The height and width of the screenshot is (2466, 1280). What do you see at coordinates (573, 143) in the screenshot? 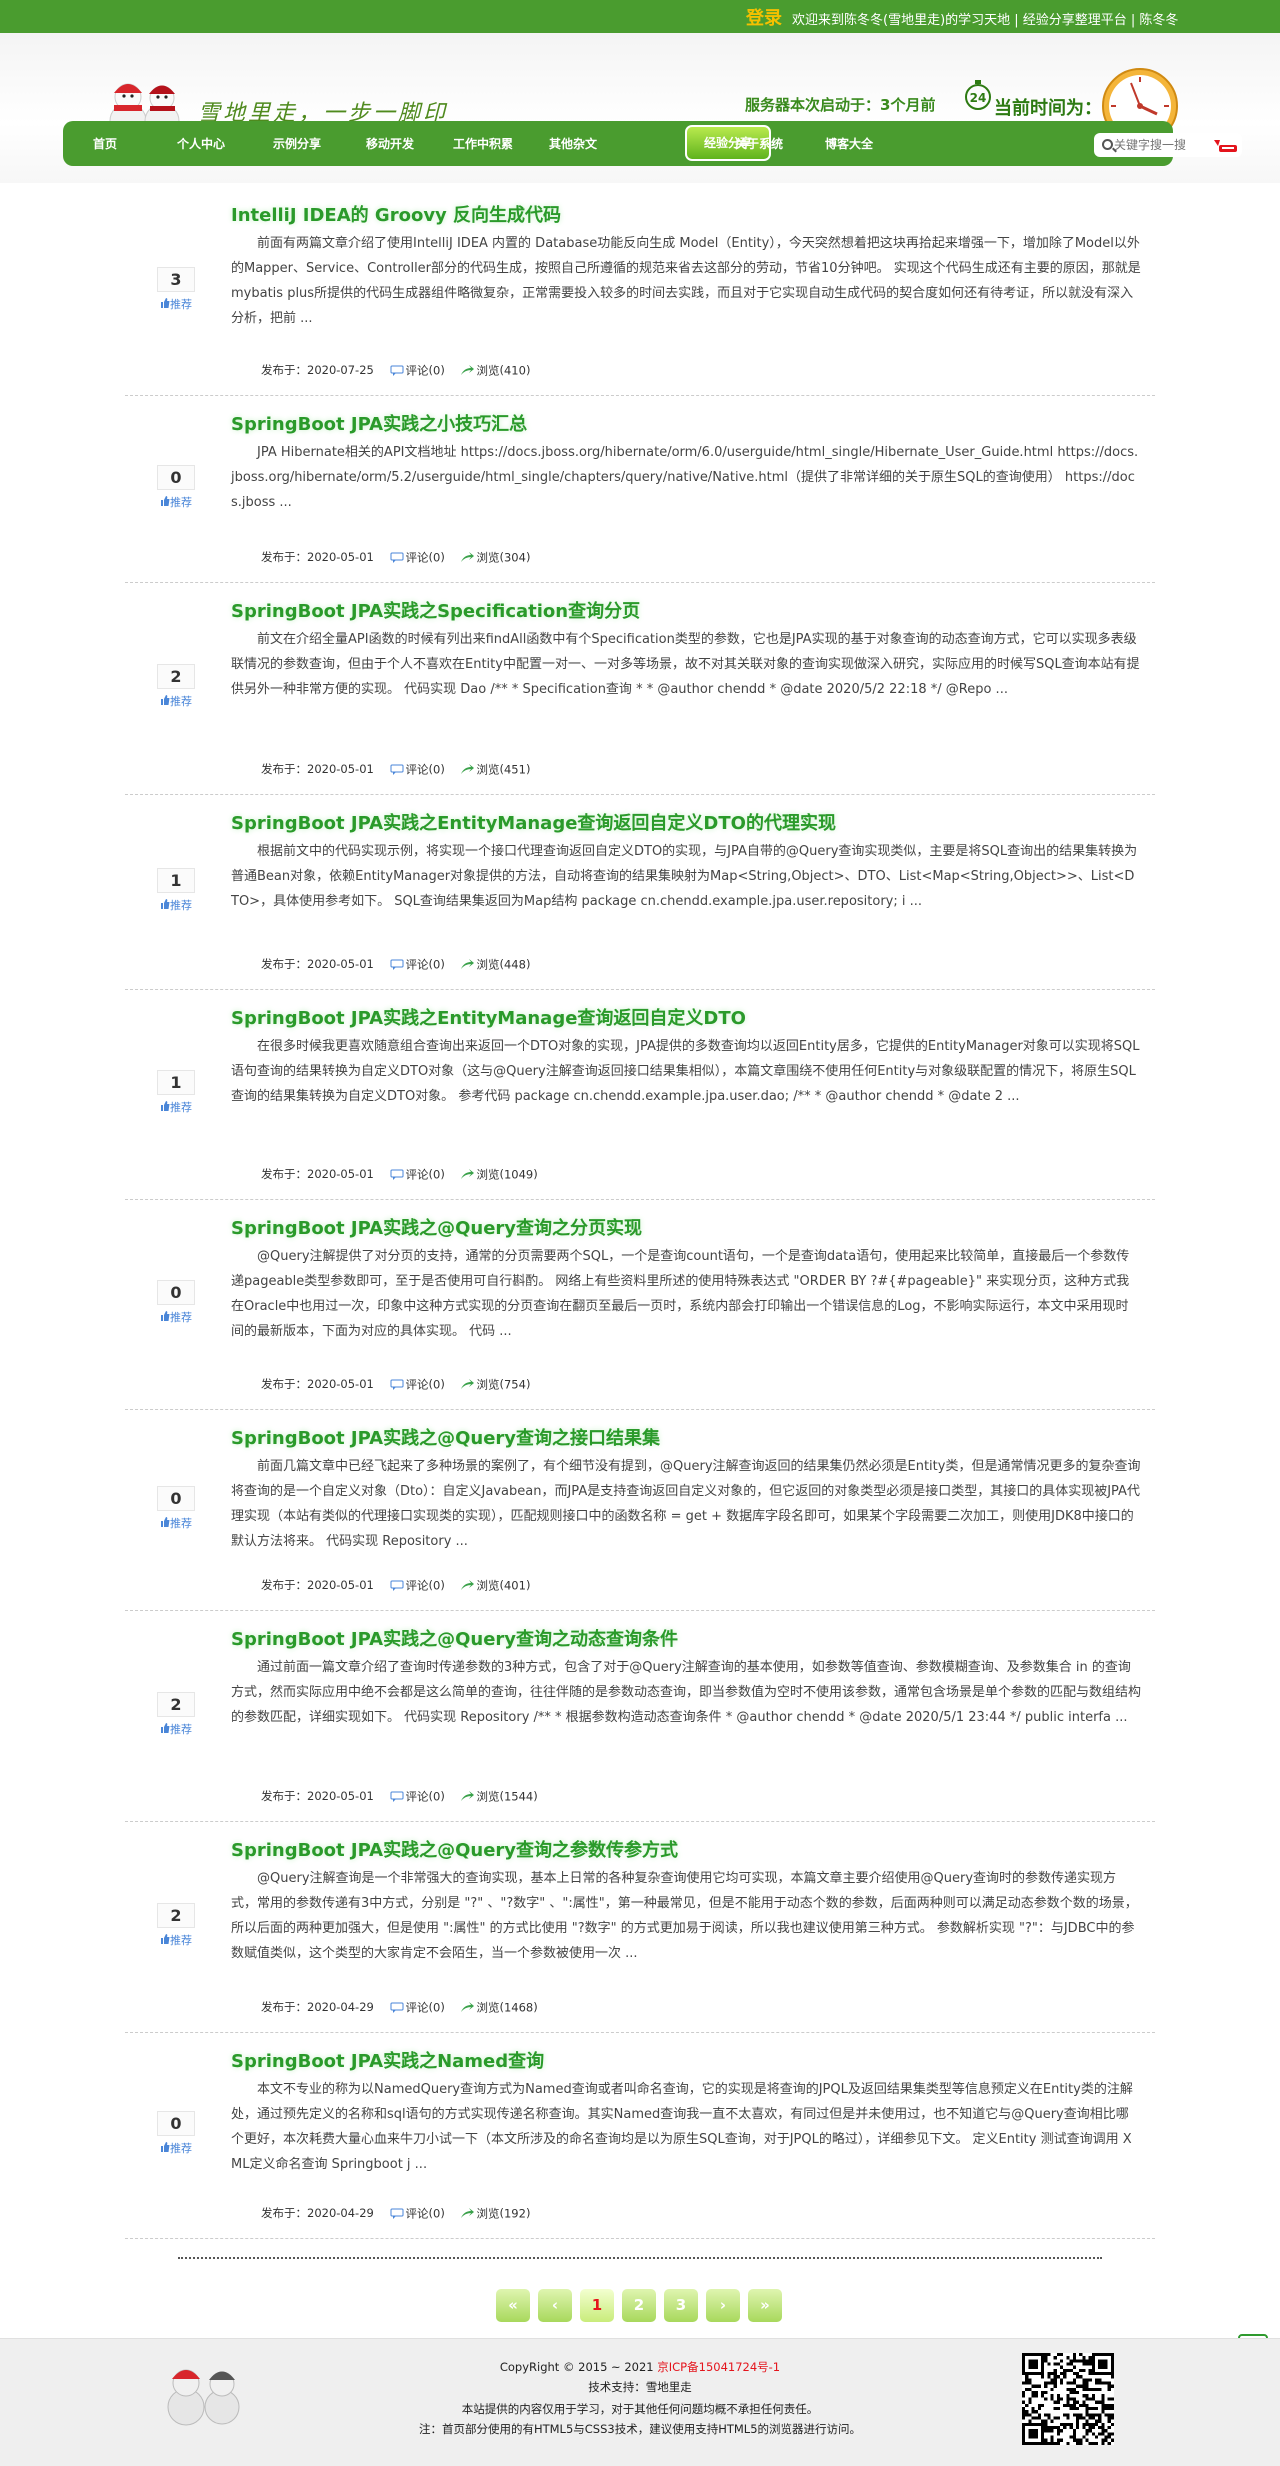
I see `nav-item-other-essays: 其他杂文` at bounding box center [573, 143].